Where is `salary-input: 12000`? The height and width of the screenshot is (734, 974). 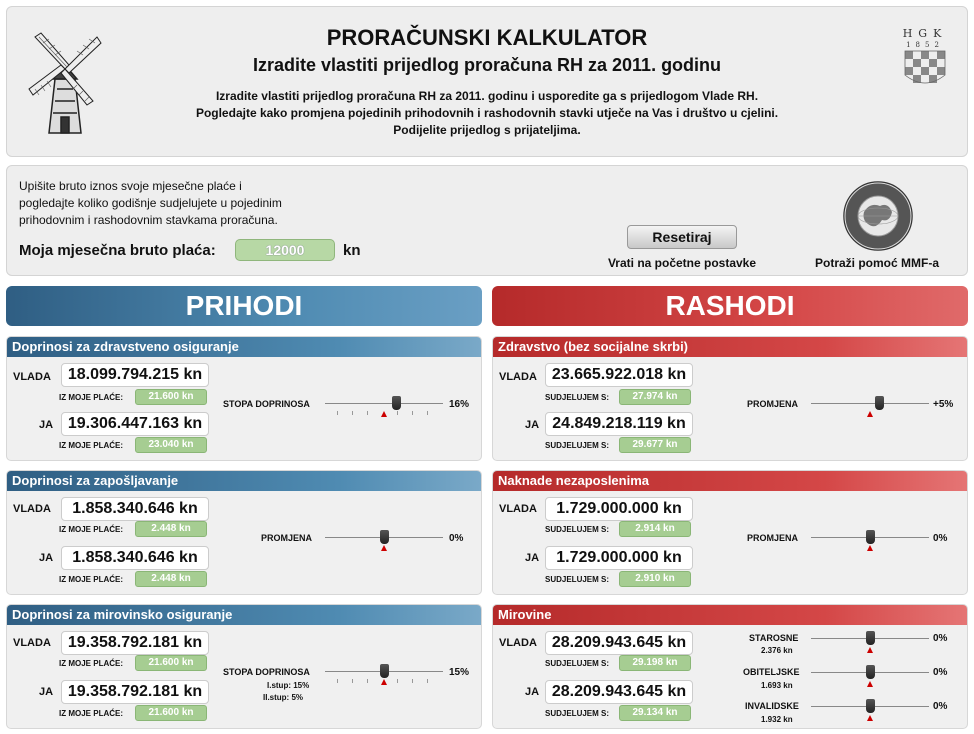
salary-input: 12000 is located at coordinates (285, 250).